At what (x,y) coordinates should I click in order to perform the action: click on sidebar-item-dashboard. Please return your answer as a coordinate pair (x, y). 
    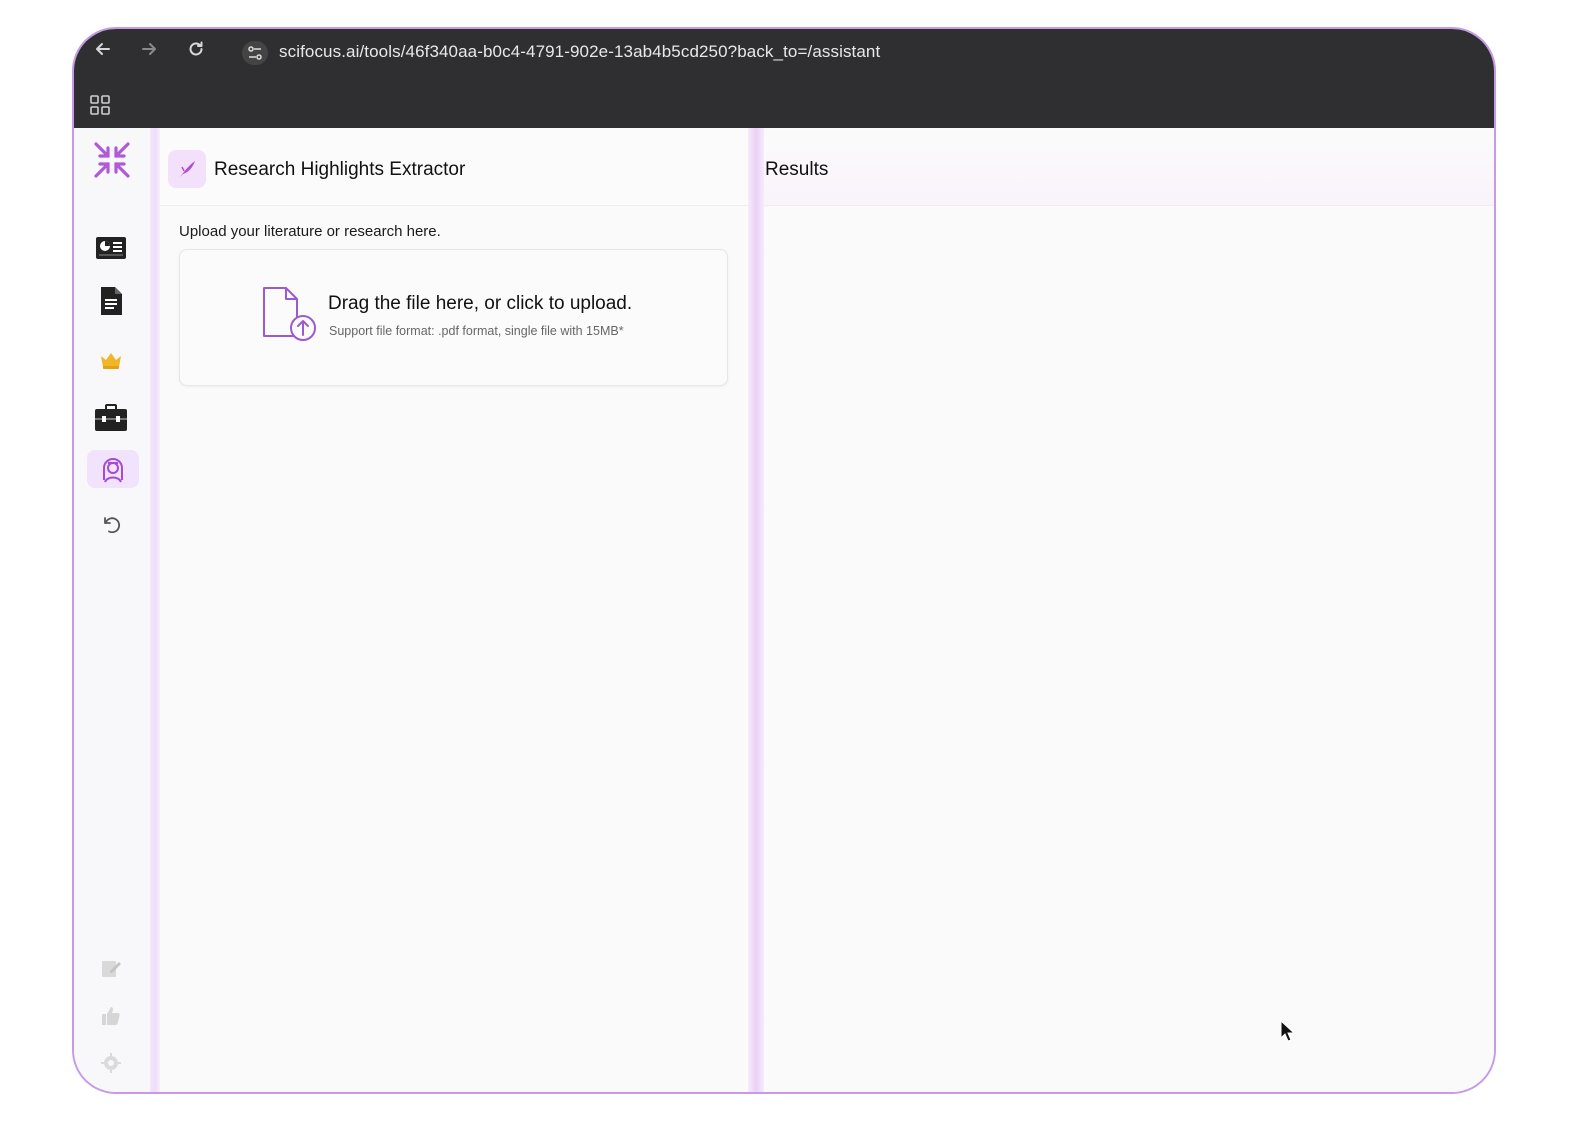
    Looking at the image, I should click on (111, 249).